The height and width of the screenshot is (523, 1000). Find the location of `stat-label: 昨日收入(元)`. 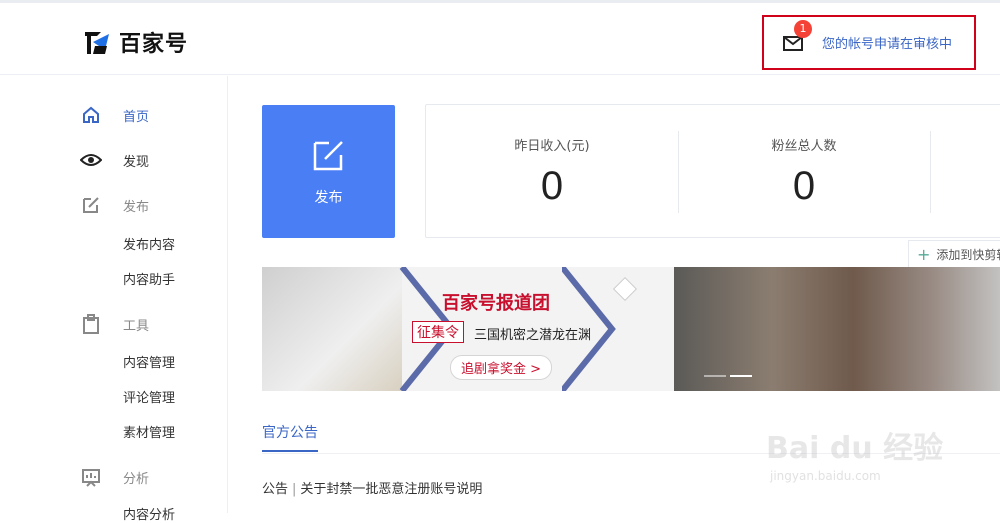

stat-label: 昨日收入(元) is located at coordinates (552, 146).